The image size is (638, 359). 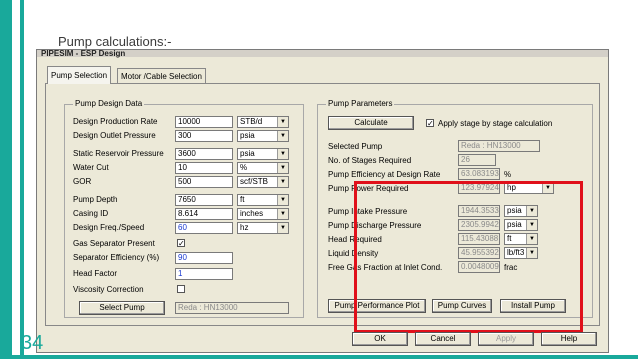 What do you see at coordinates (244, 227) in the screenshot?
I see `design-freq-unit: hz` at bounding box center [244, 227].